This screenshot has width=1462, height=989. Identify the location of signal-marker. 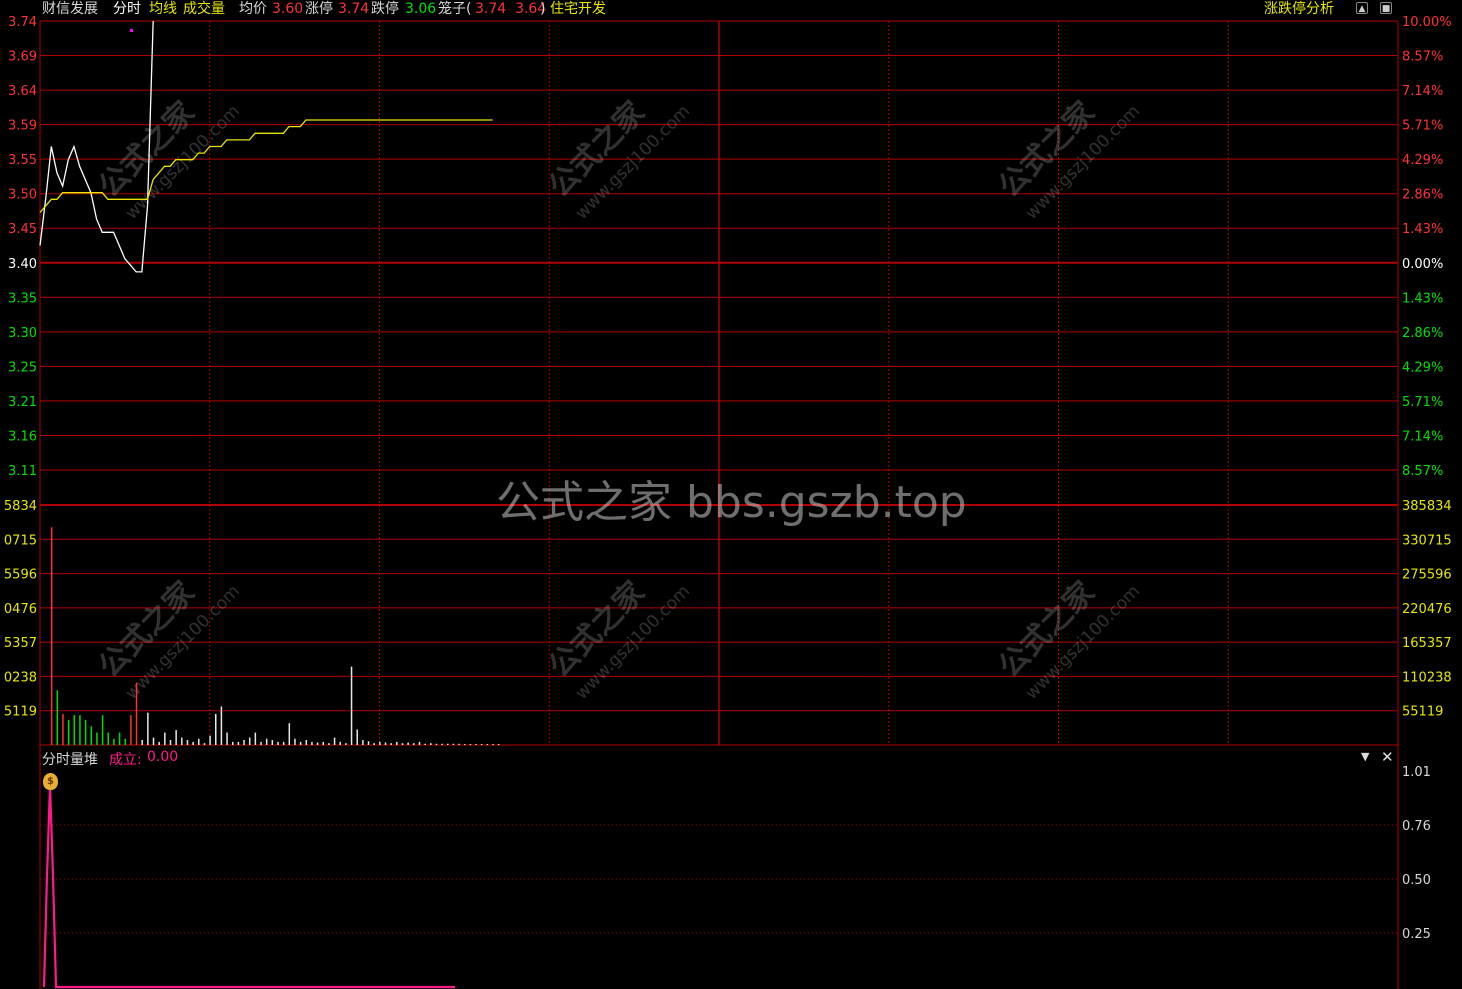
(131, 30).